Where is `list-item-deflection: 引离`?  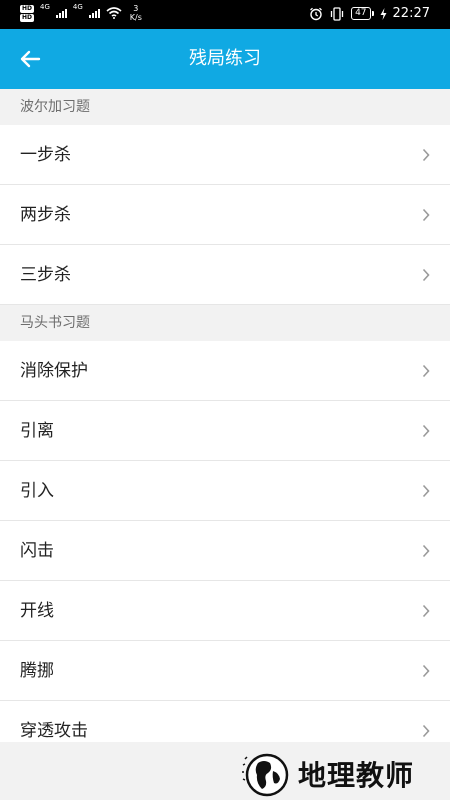 list-item-deflection: 引离 is located at coordinates (225, 431).